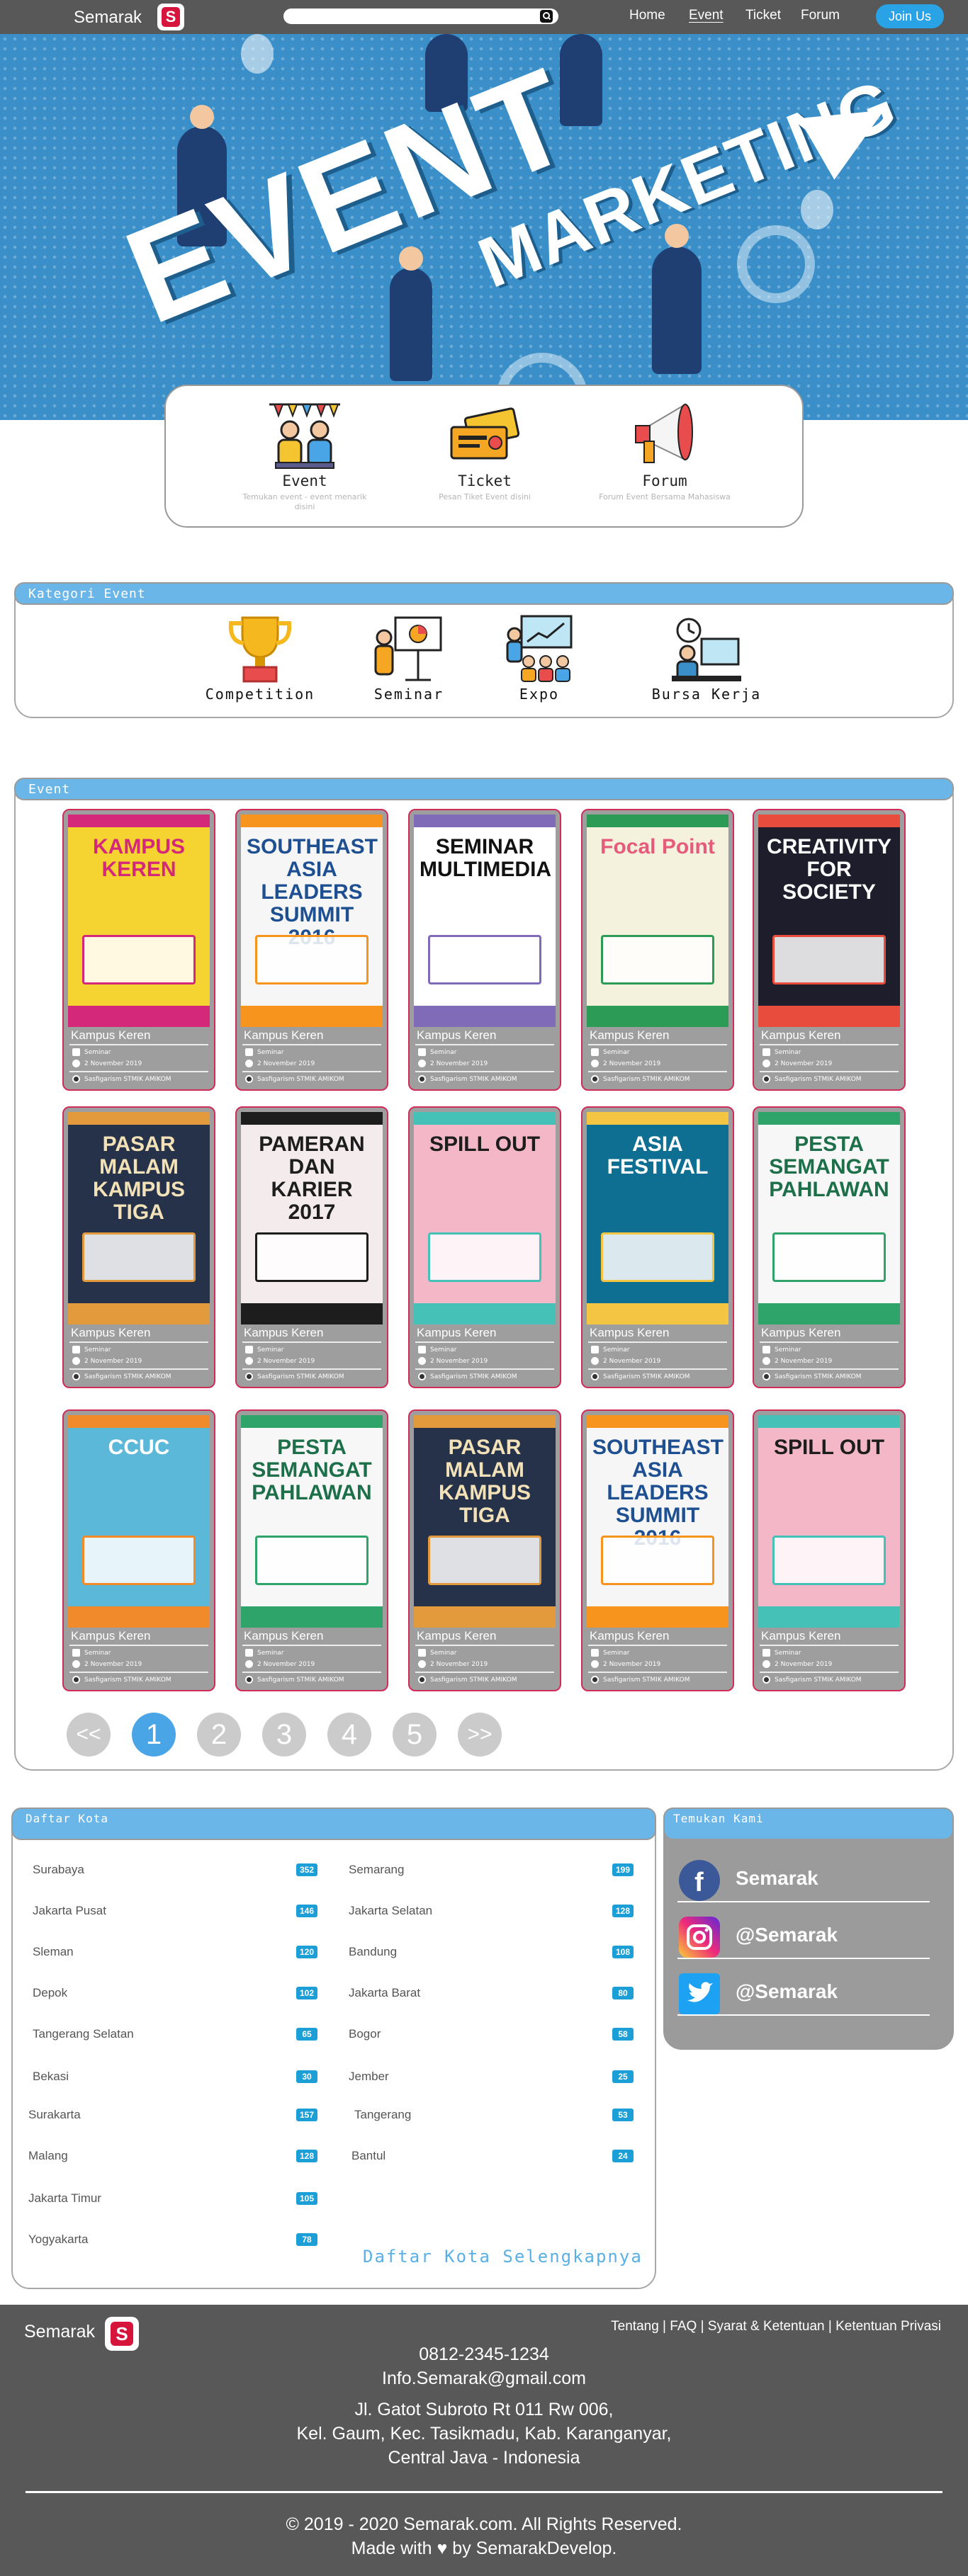  Describe the element at coordinates (420, 16) in the screenshot. I see `search-input` at that location.